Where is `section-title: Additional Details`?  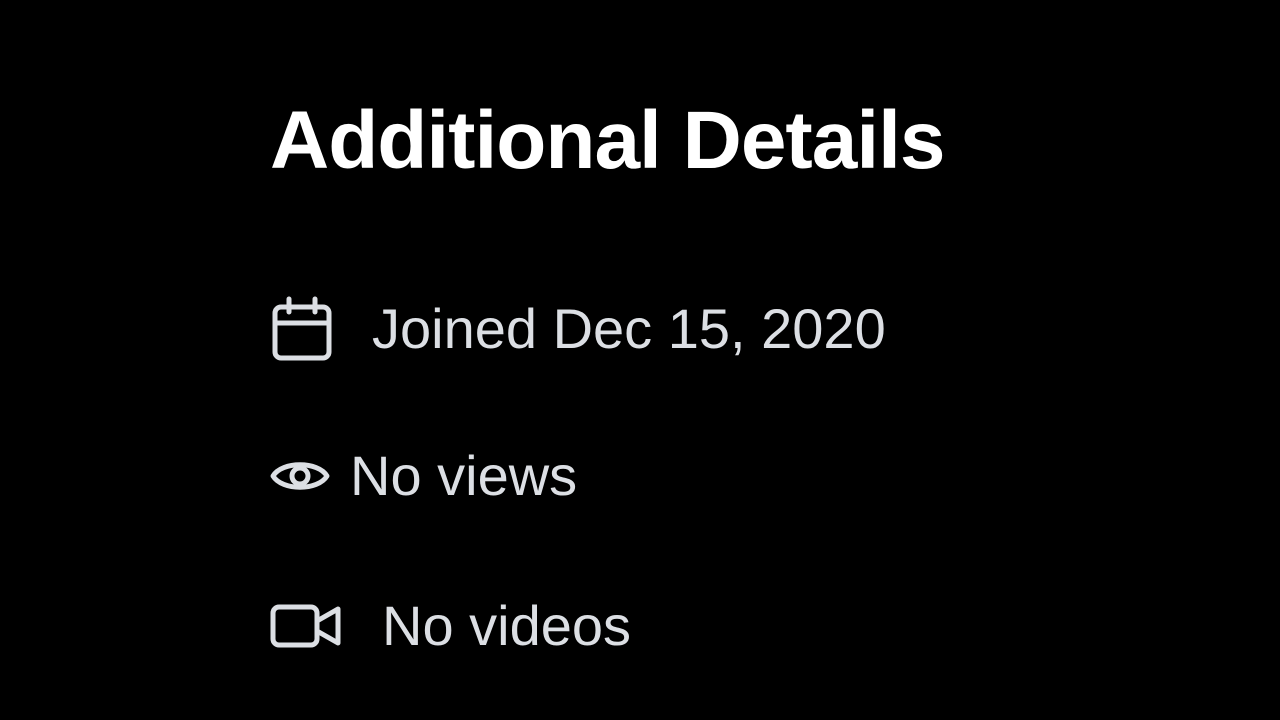
section-title: Additional Details is located at coordinates (608, 140).